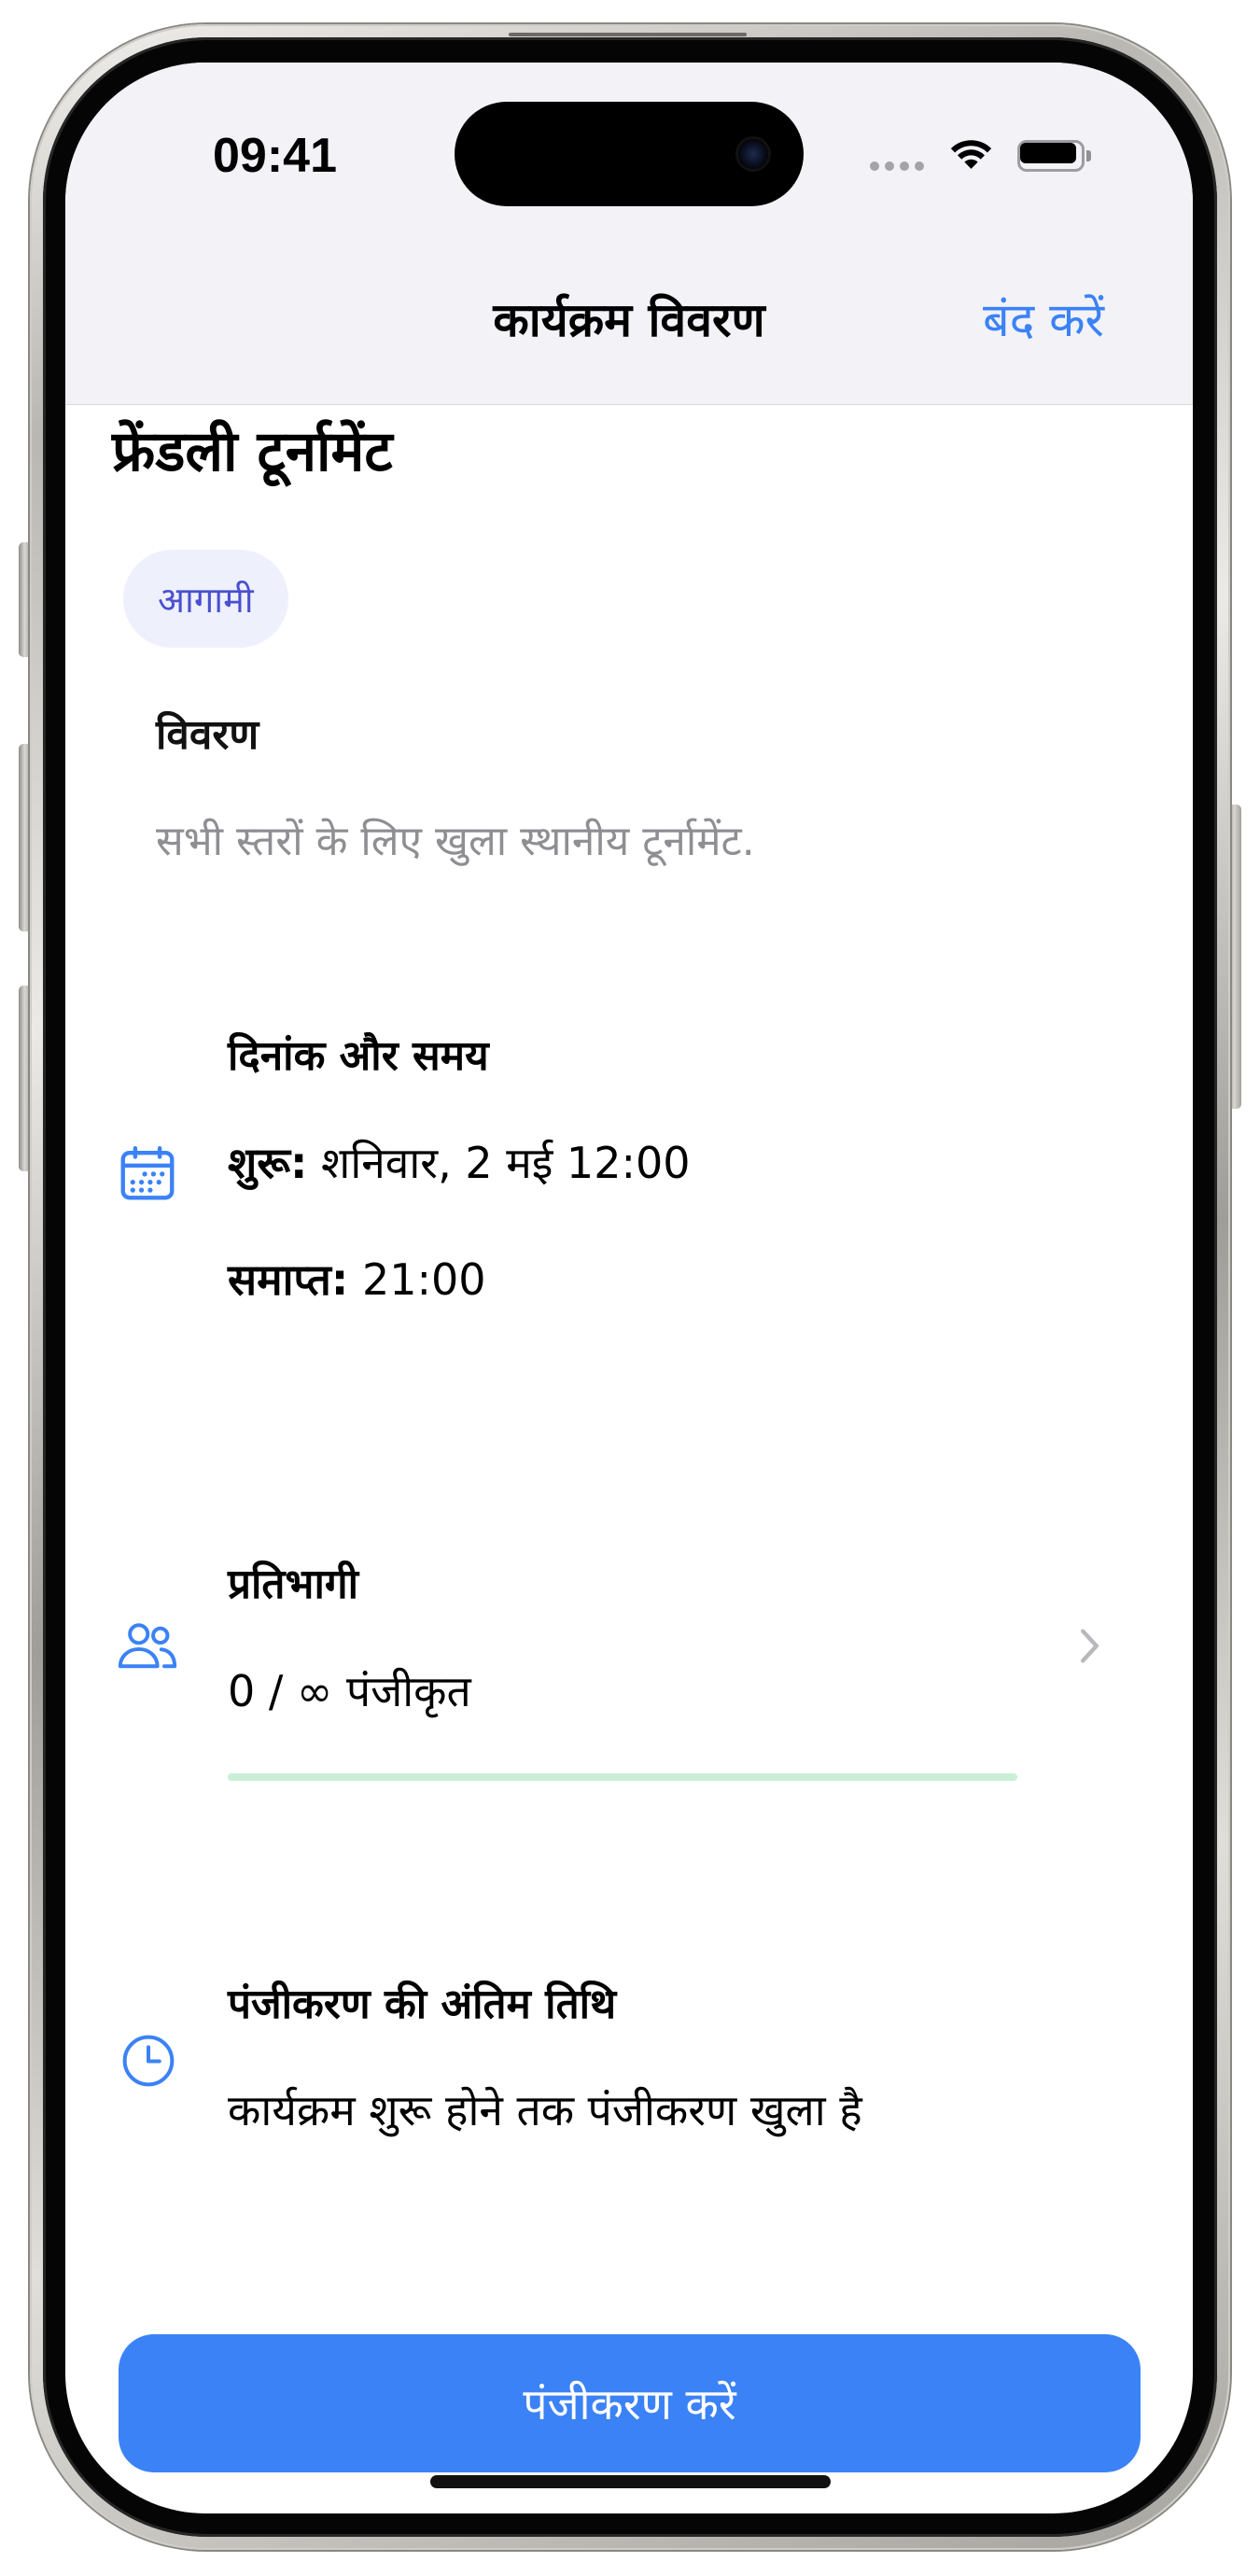  I want to click on status-badge: आगामी, so click(205, 599).